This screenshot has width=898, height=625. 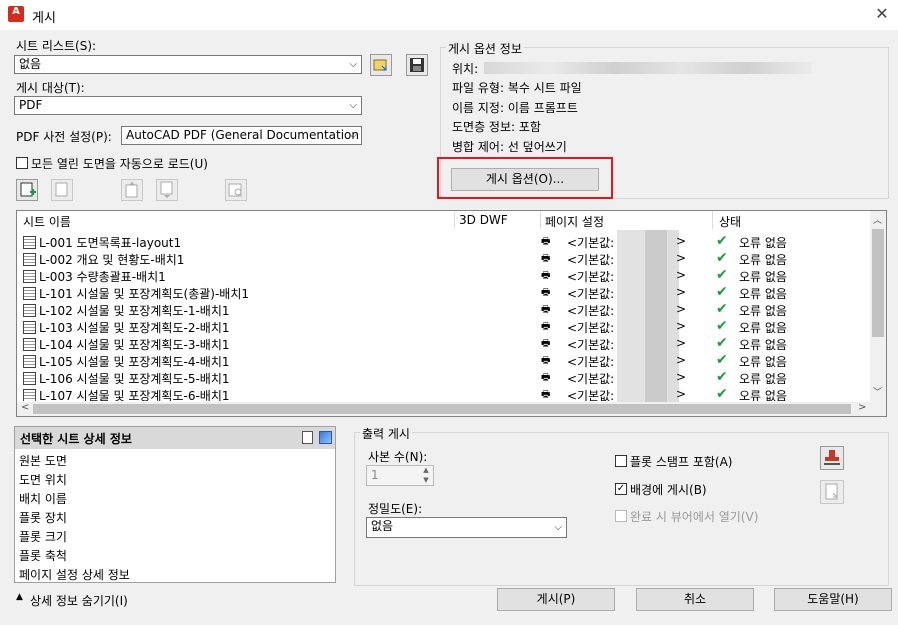 I want to click on hscrollbar-thumb, so click(x=442, y=409).